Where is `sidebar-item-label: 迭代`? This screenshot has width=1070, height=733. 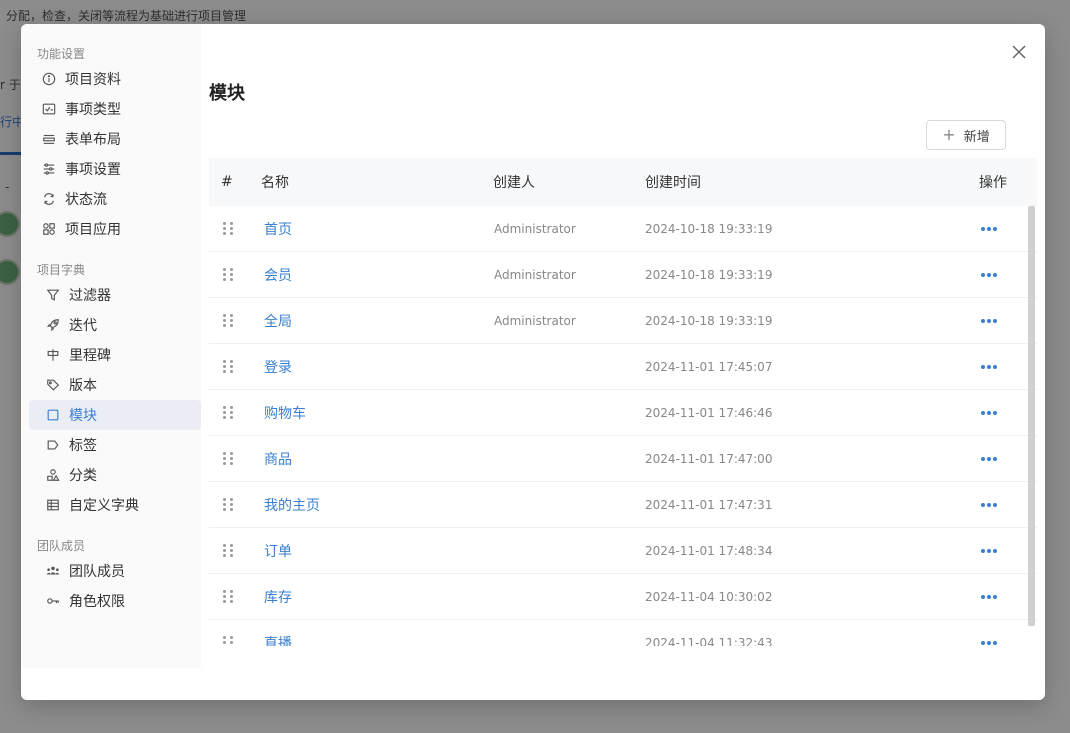
sidebar-item-label: 迭代 is located at coordinates (83, 326).